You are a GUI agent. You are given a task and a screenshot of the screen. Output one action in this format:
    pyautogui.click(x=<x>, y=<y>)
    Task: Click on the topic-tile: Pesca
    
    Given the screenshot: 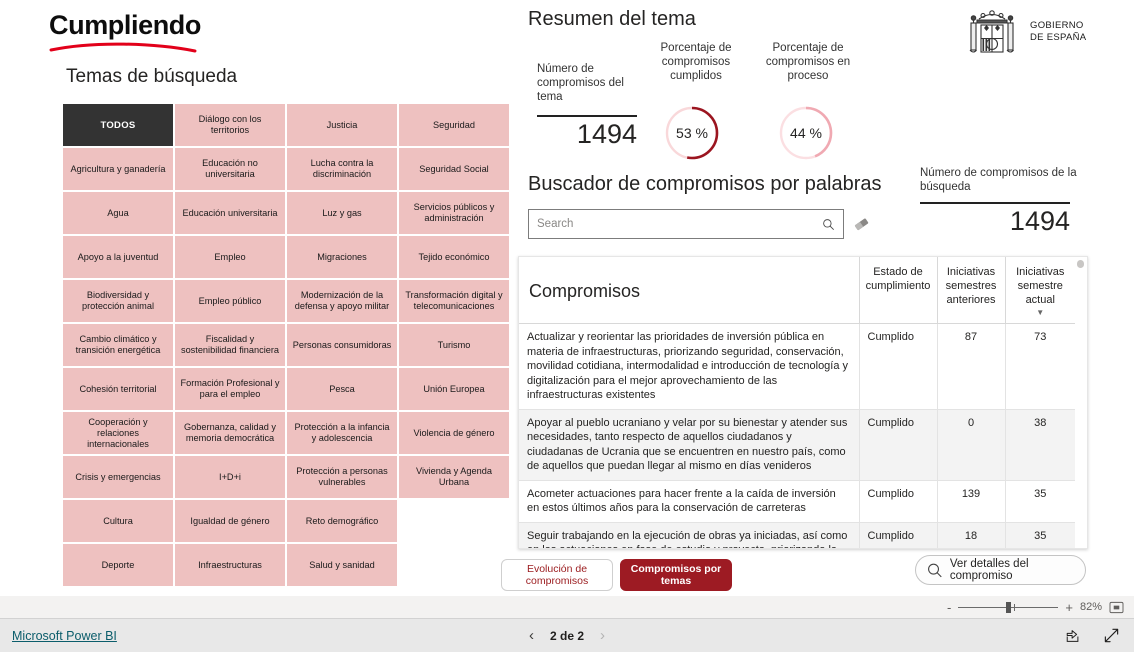 What is the action you would take?
    pyautogui.click(x=342, y=389)
    